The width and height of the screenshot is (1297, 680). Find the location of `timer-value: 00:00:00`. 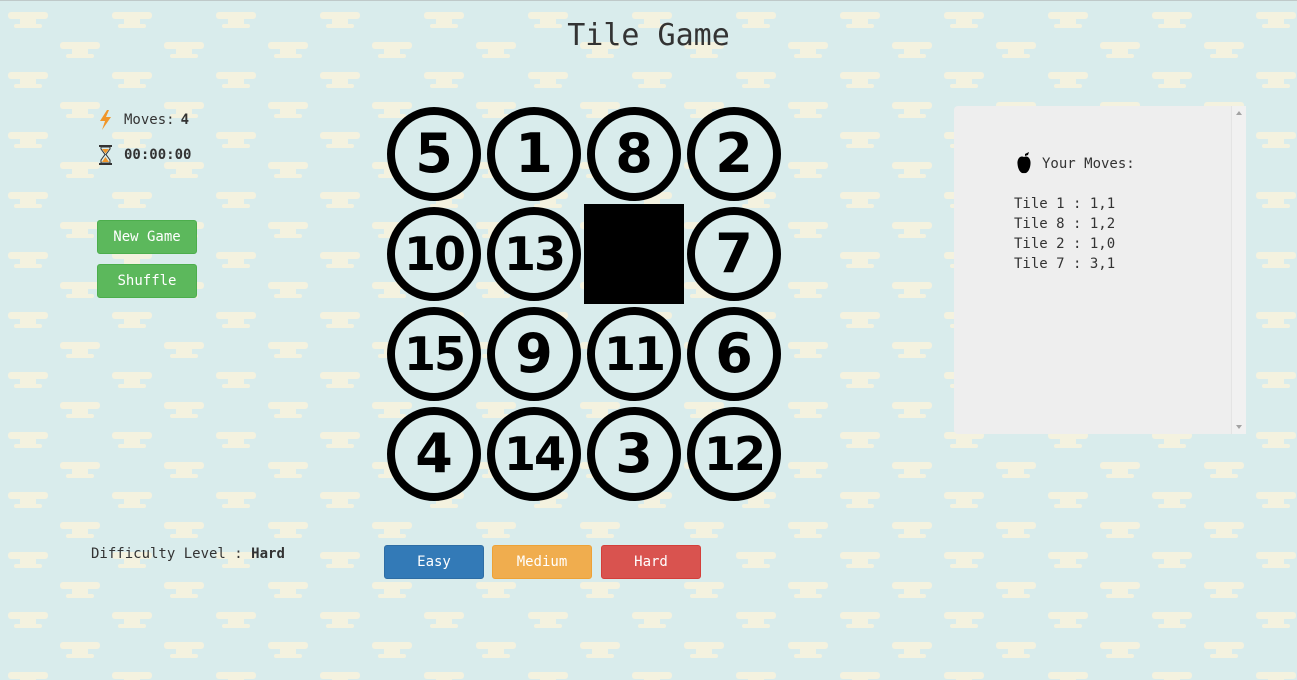

timer-value: 00:00:00 is located at coordinates (158, 155).